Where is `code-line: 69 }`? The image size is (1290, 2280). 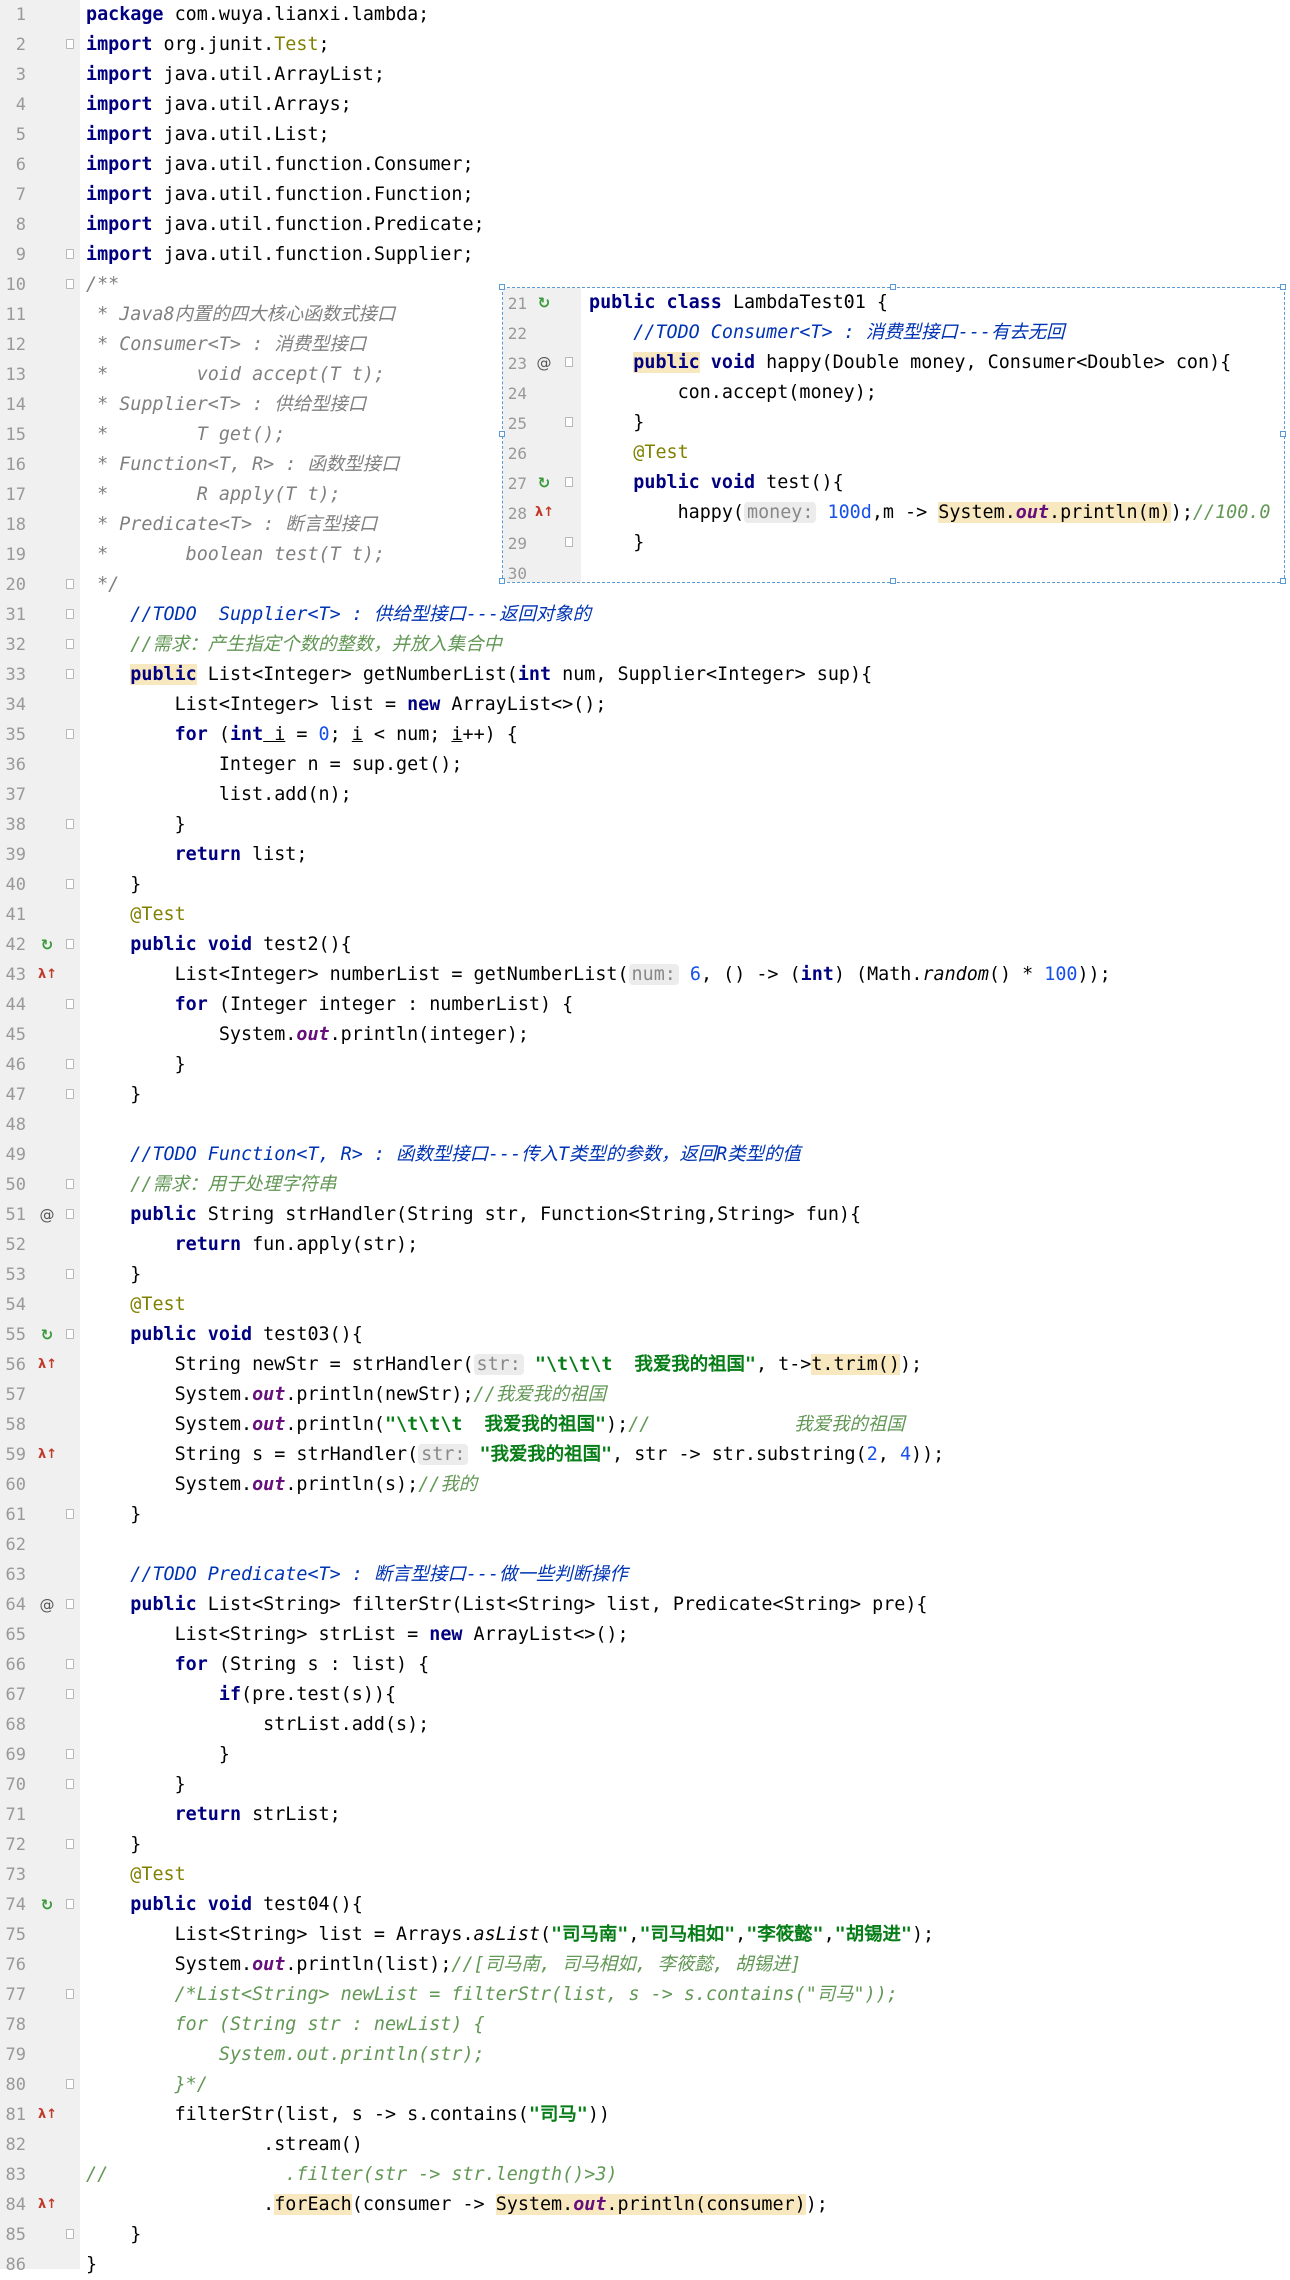
code-line: 69 } is located at coordinates (645, 1755).